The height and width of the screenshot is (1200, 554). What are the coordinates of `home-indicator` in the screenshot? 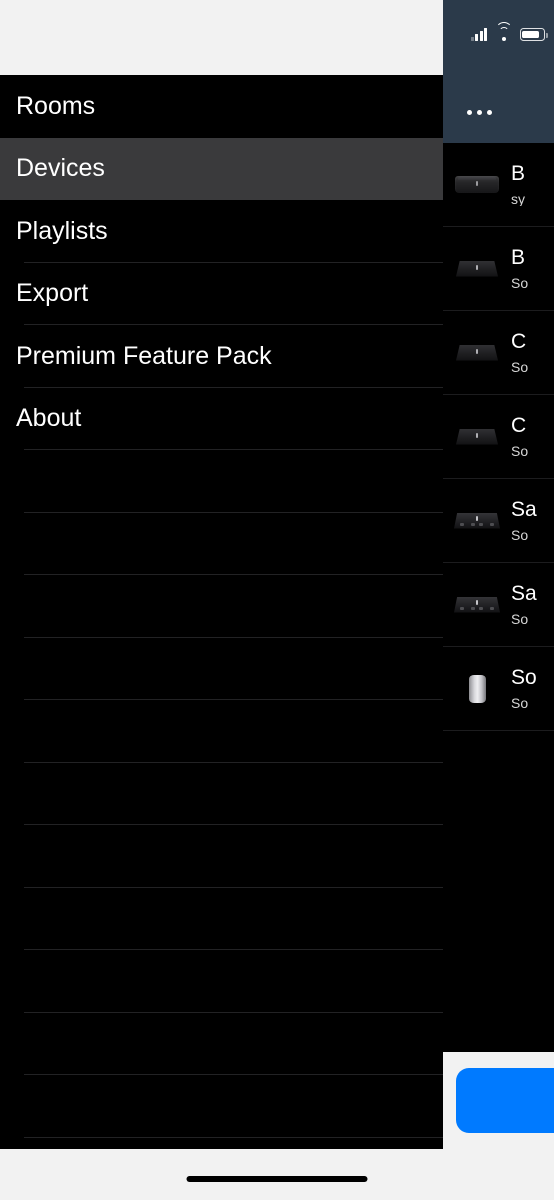 It's located at (277, 1179).